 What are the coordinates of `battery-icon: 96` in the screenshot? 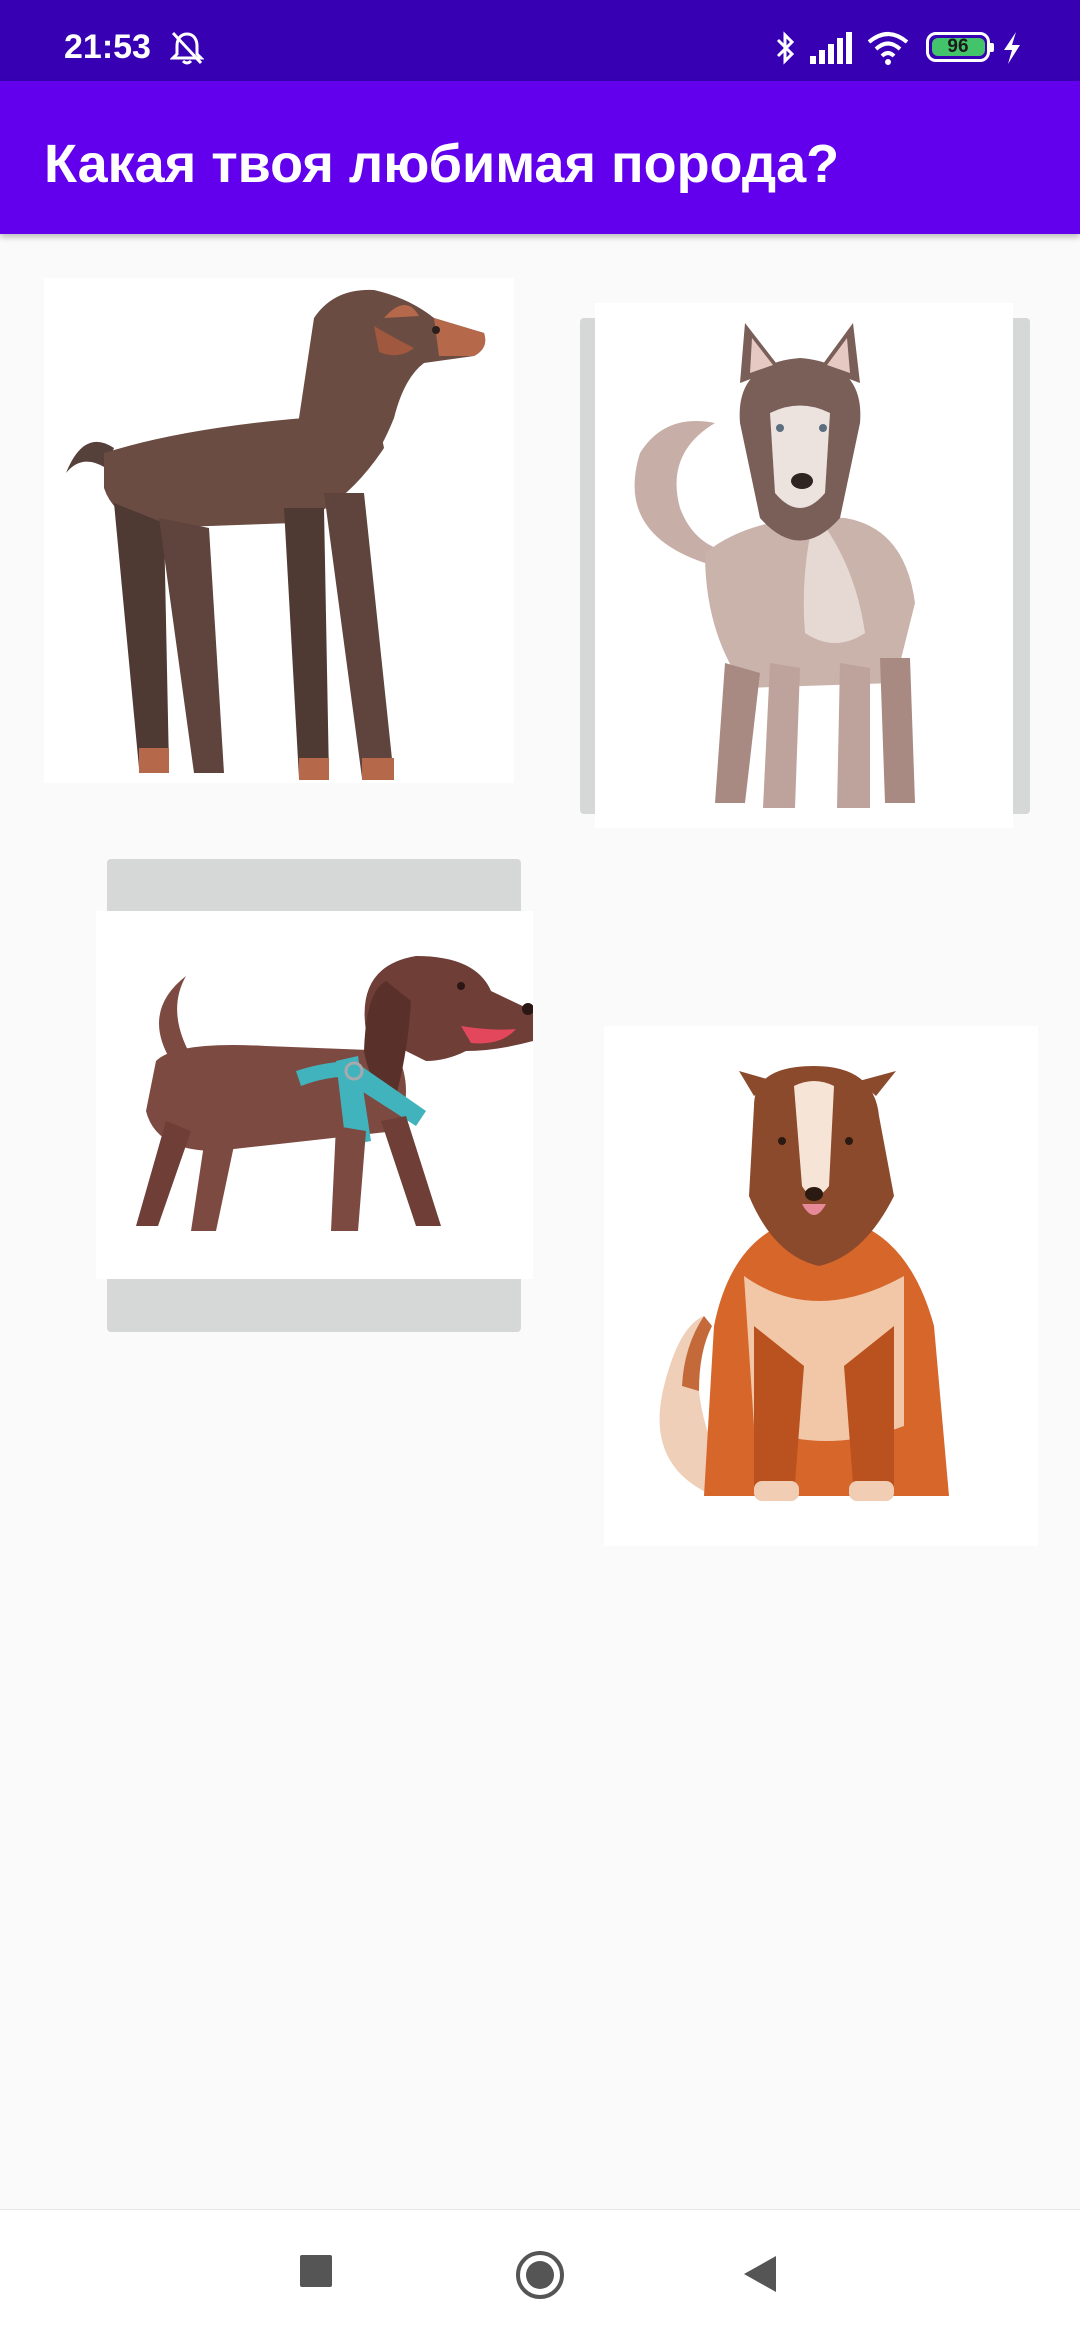 It's located at (960, 47).